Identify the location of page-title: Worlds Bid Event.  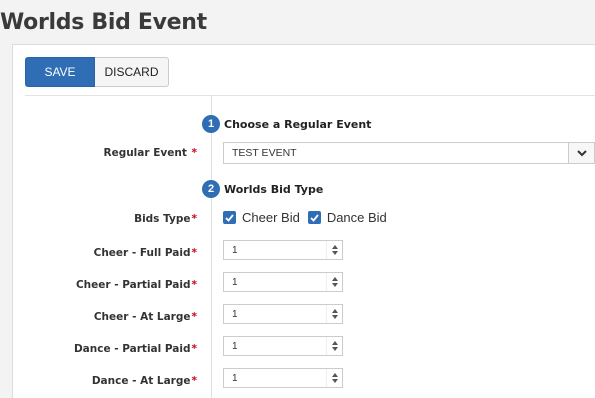
(103, 22).